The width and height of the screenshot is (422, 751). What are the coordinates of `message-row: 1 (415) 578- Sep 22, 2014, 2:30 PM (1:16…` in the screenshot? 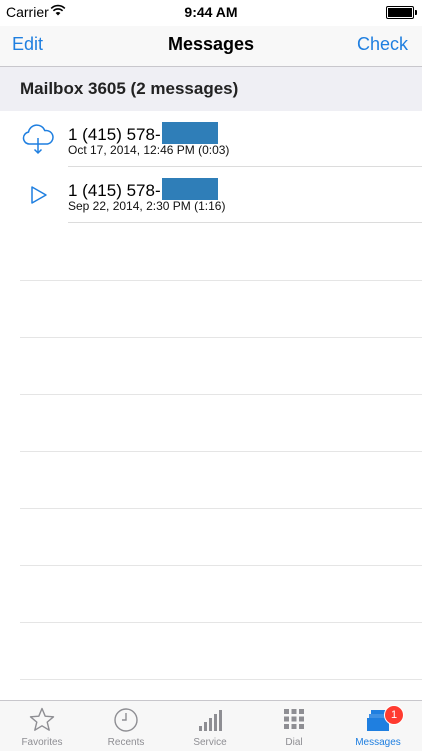 It's located at (211, 195).